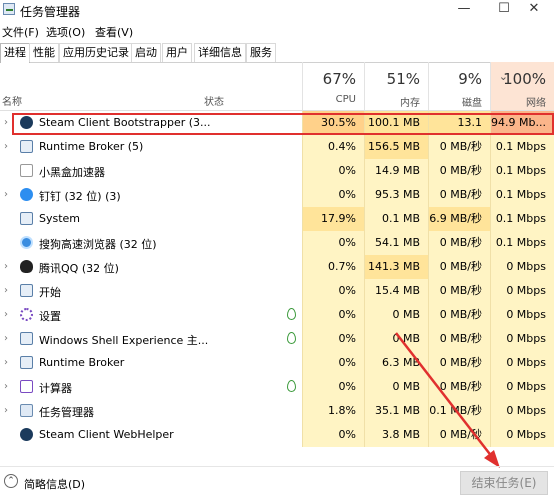  I want to click on chevron-up-icon: ⌃, so click(11, 481).